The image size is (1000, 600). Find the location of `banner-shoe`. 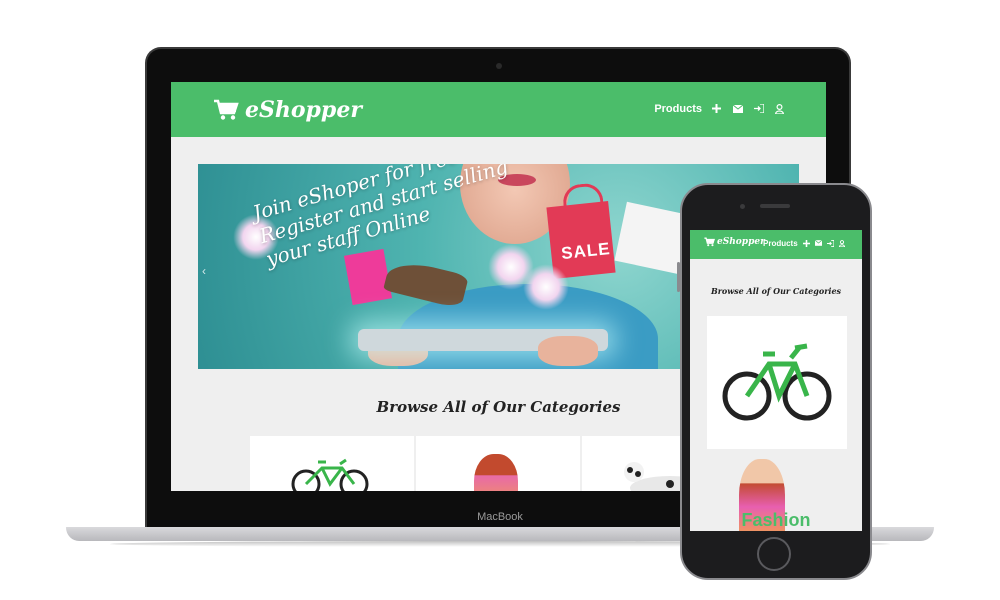

banner-shoe is located at coordinates (426, 283).